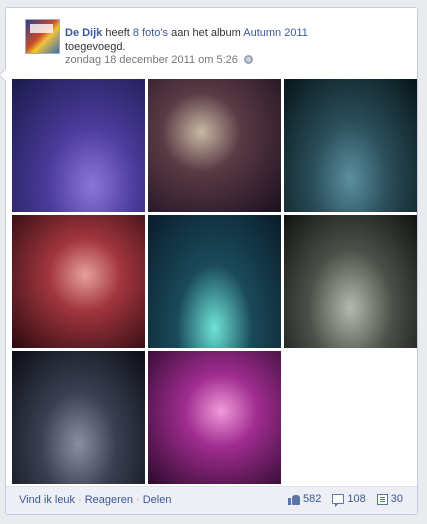 The height and width of the screenshot is (524, 427). I want to click on verb-text: heeft, so click(117, 33).